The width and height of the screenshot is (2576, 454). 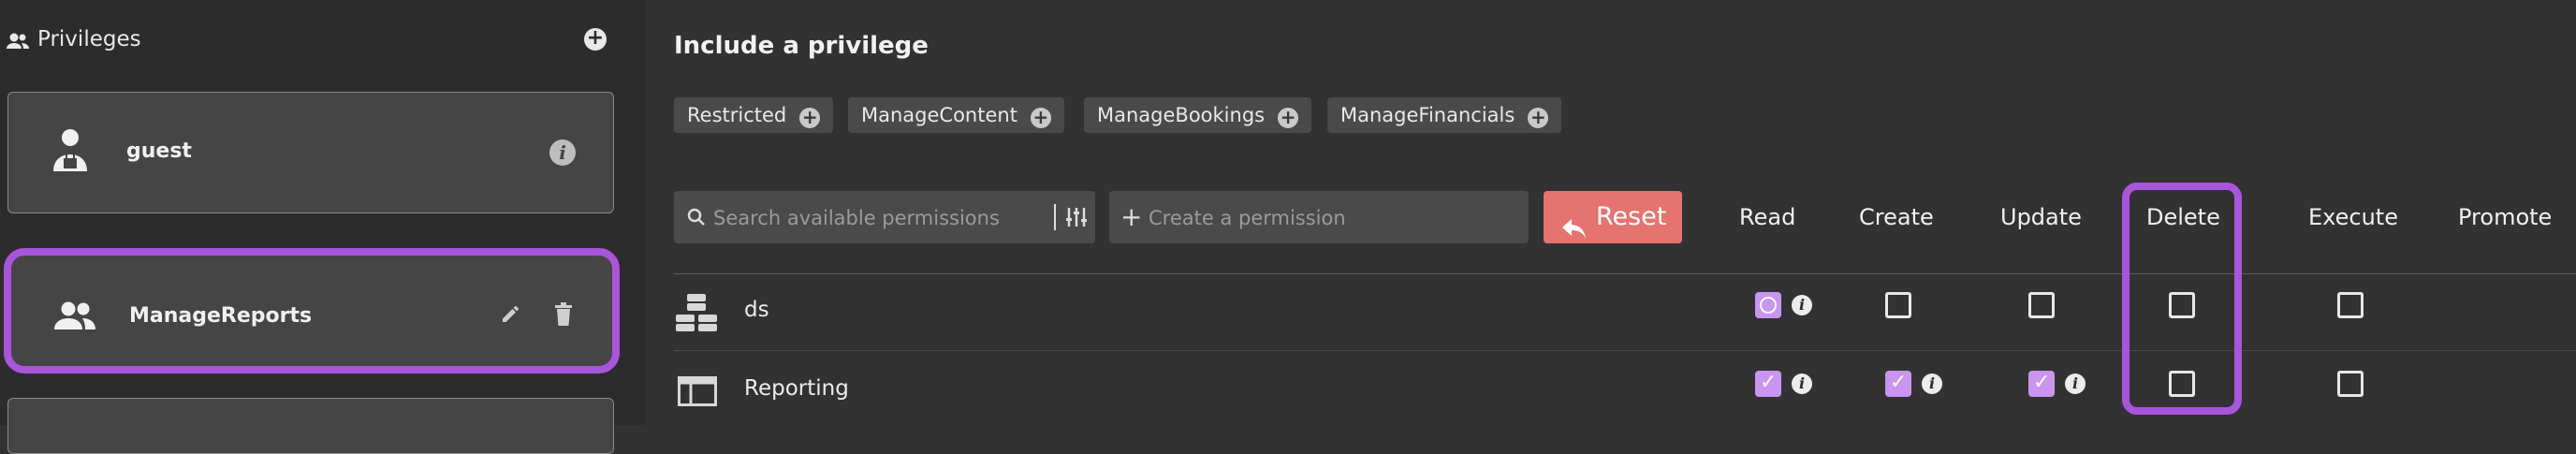 I want to click on column-execute: Execute, so click(x=2353, y=217).